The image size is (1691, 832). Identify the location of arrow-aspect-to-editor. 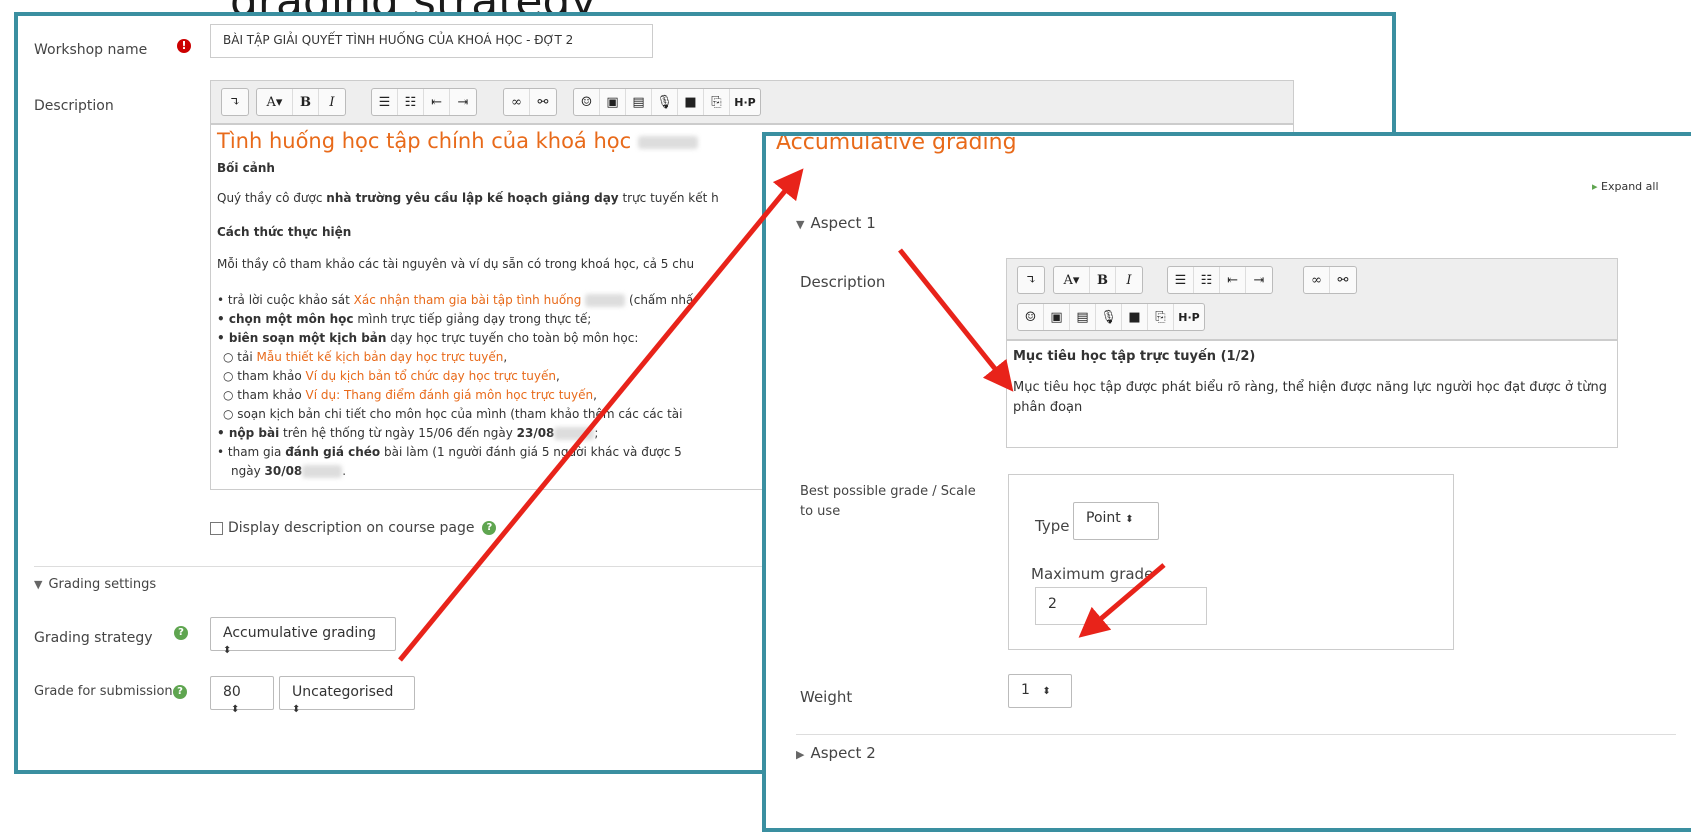
(956, 320).